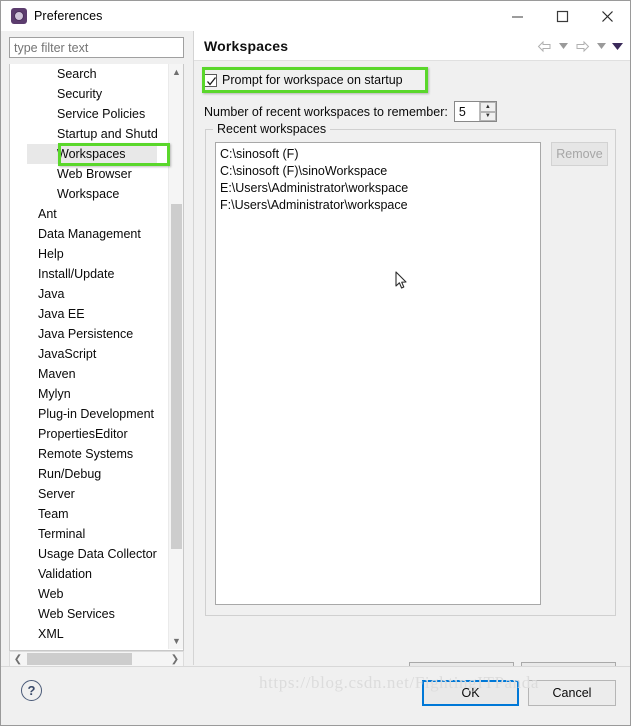 Image resolution: width=631 pixels, height=726 pixels. Describe the element at coordinates (175, 659) in the screenshot. I see `chevron-right-icon: ❯` at that location.